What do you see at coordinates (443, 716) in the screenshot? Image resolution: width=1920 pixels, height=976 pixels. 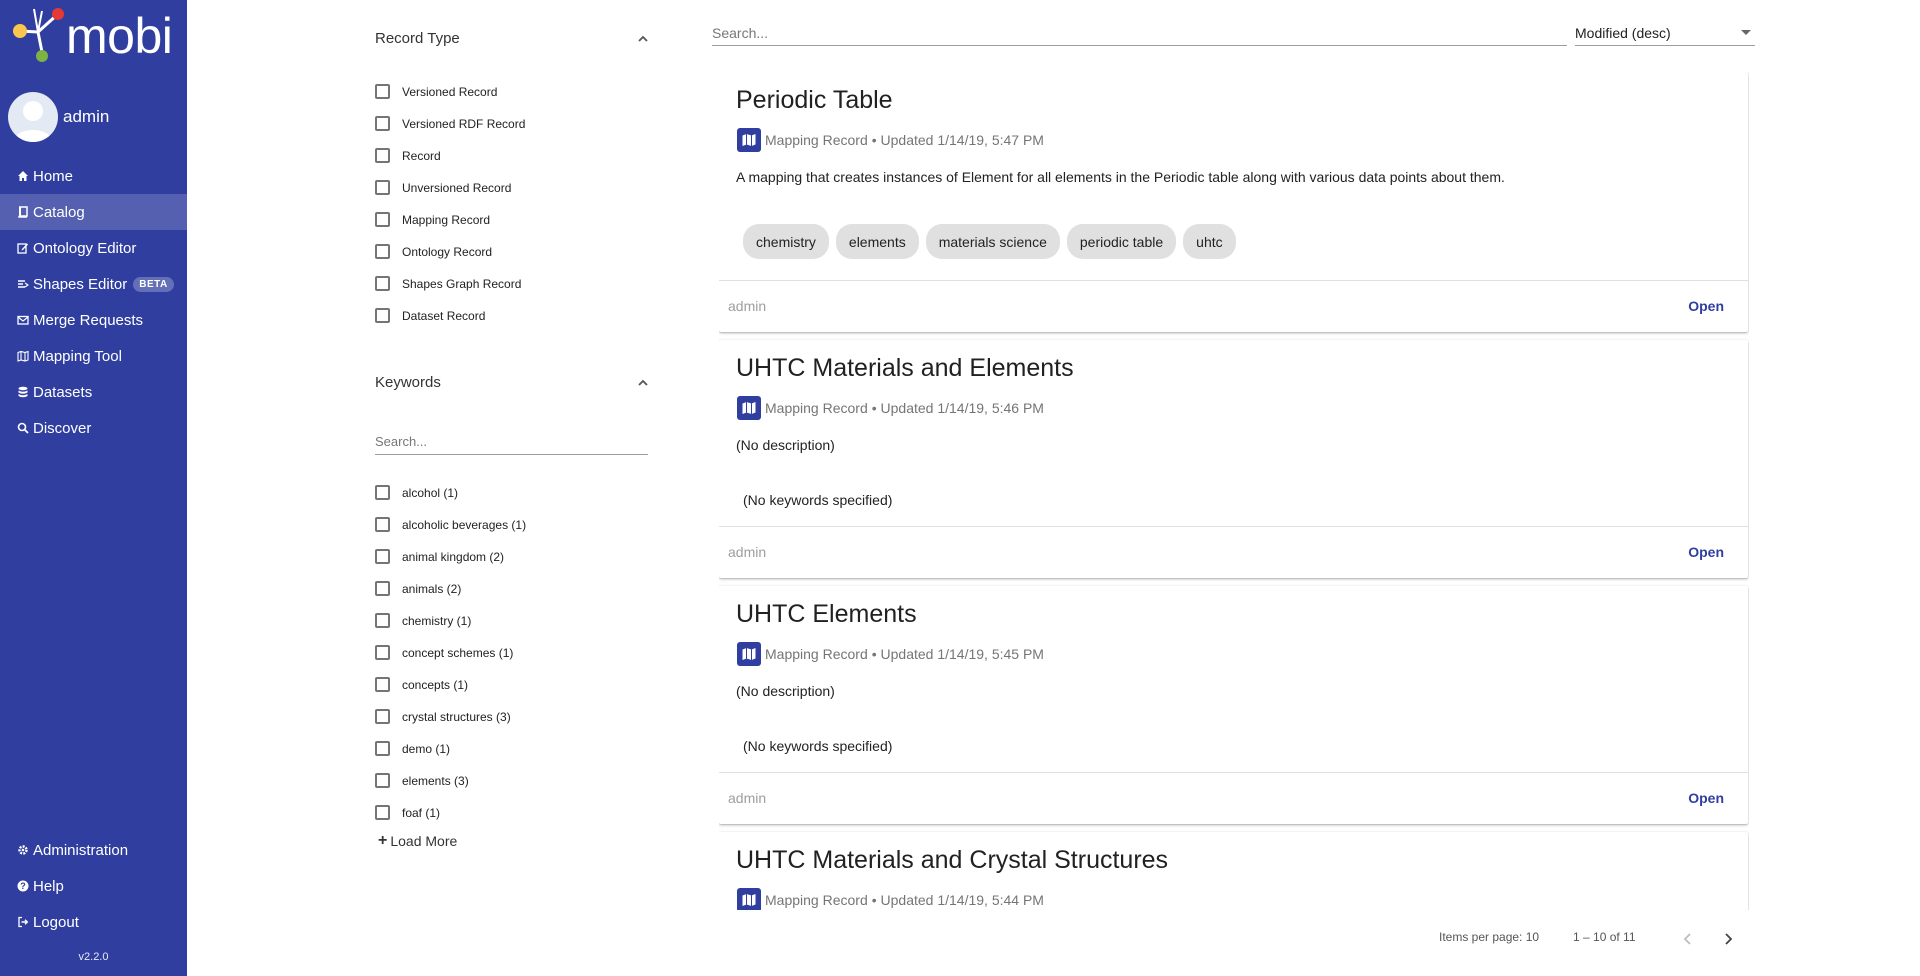 I see `keyword-option: crystal structures (3)` at bounding box center [443, 716].